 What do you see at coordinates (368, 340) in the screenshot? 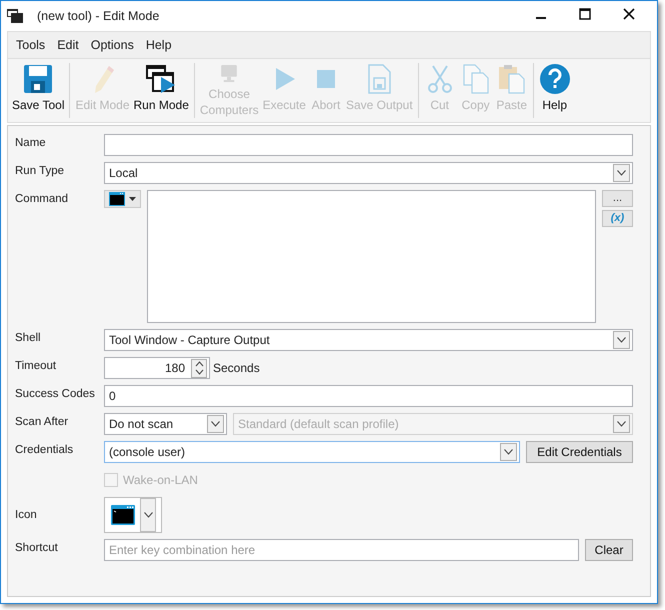
I see `shell-dropdown: Tool Window - Capture Output` at bounding box center [368, 340].